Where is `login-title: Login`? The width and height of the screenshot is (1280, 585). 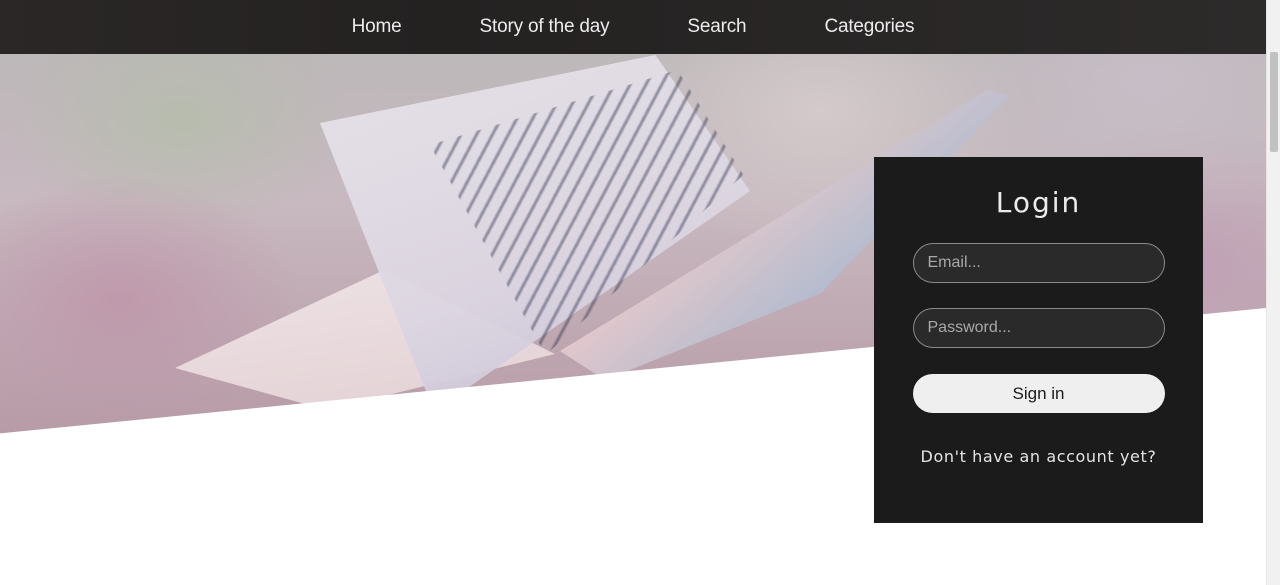
login-title: Login is located at coordinates (1038, 202).